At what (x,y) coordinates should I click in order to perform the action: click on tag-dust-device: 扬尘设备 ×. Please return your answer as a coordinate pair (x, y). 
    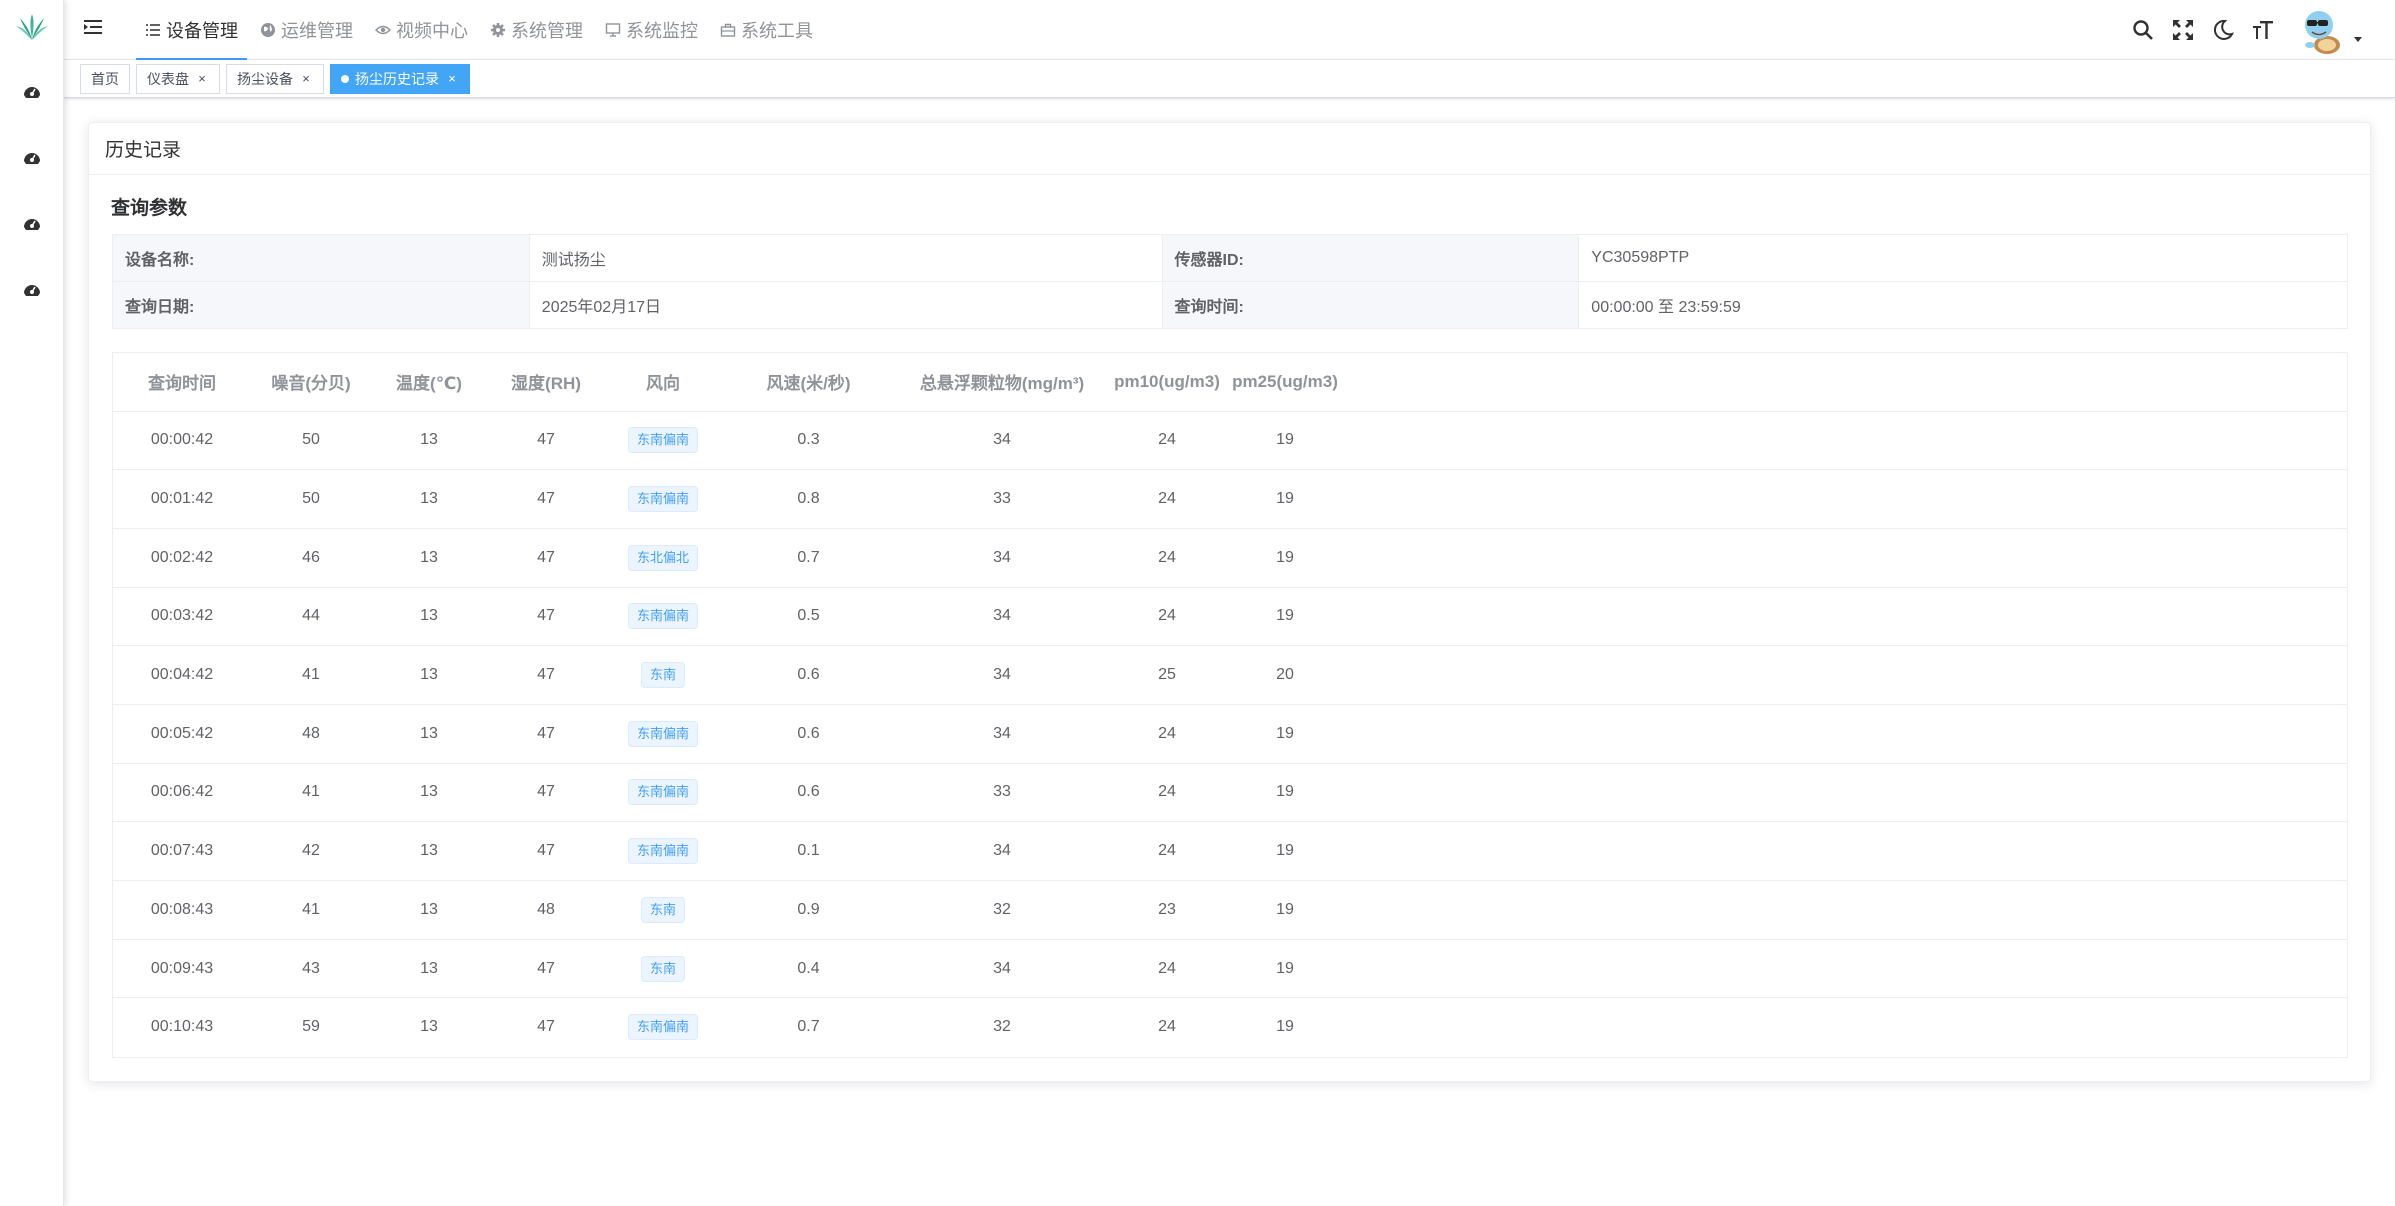
    Looking at the image, I should click on (275, 79).